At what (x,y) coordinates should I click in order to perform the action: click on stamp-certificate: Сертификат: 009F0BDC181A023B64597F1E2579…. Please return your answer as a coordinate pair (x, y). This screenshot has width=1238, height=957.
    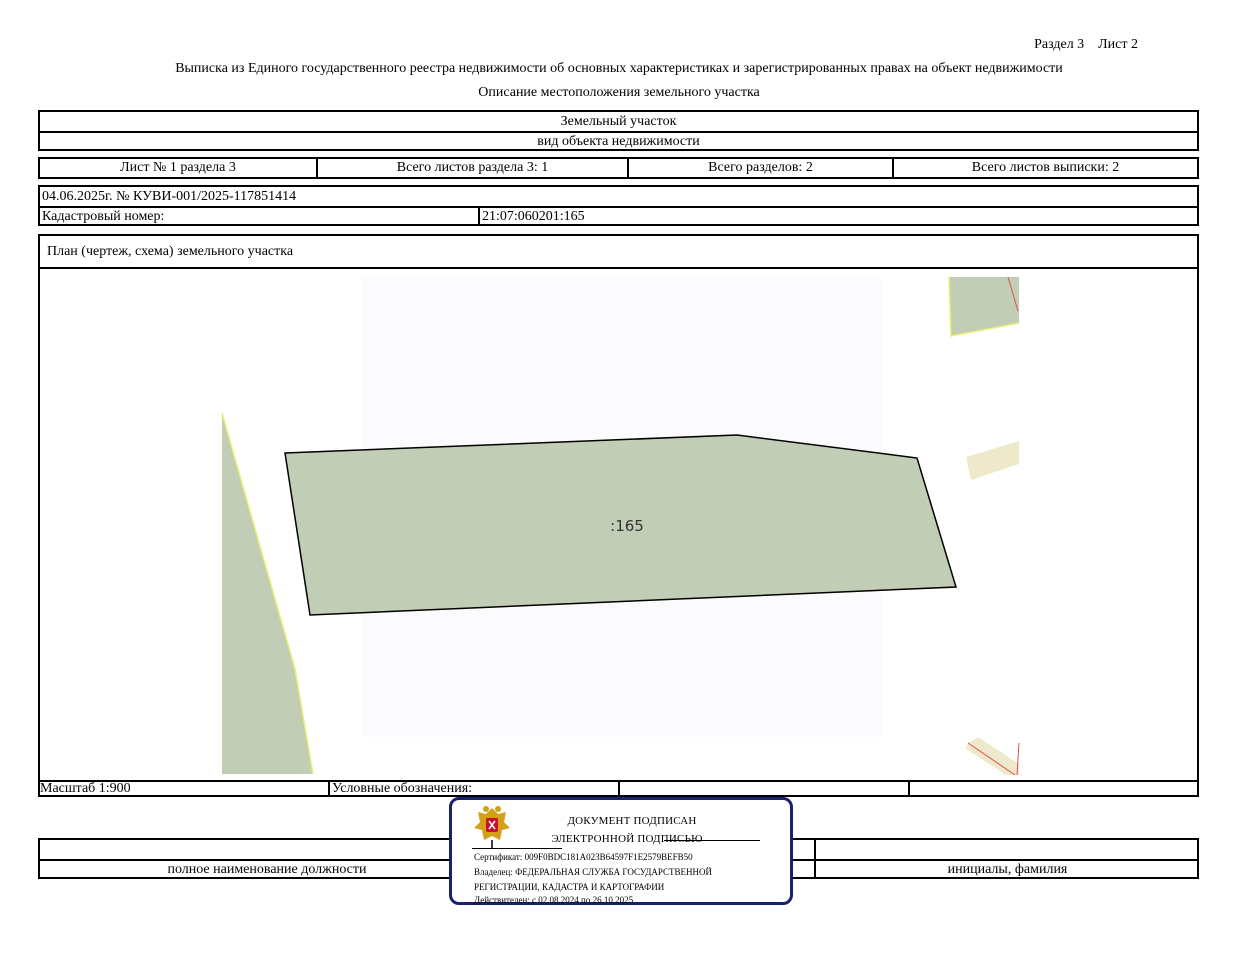
    Looking at the image, I should click on (583, 857).